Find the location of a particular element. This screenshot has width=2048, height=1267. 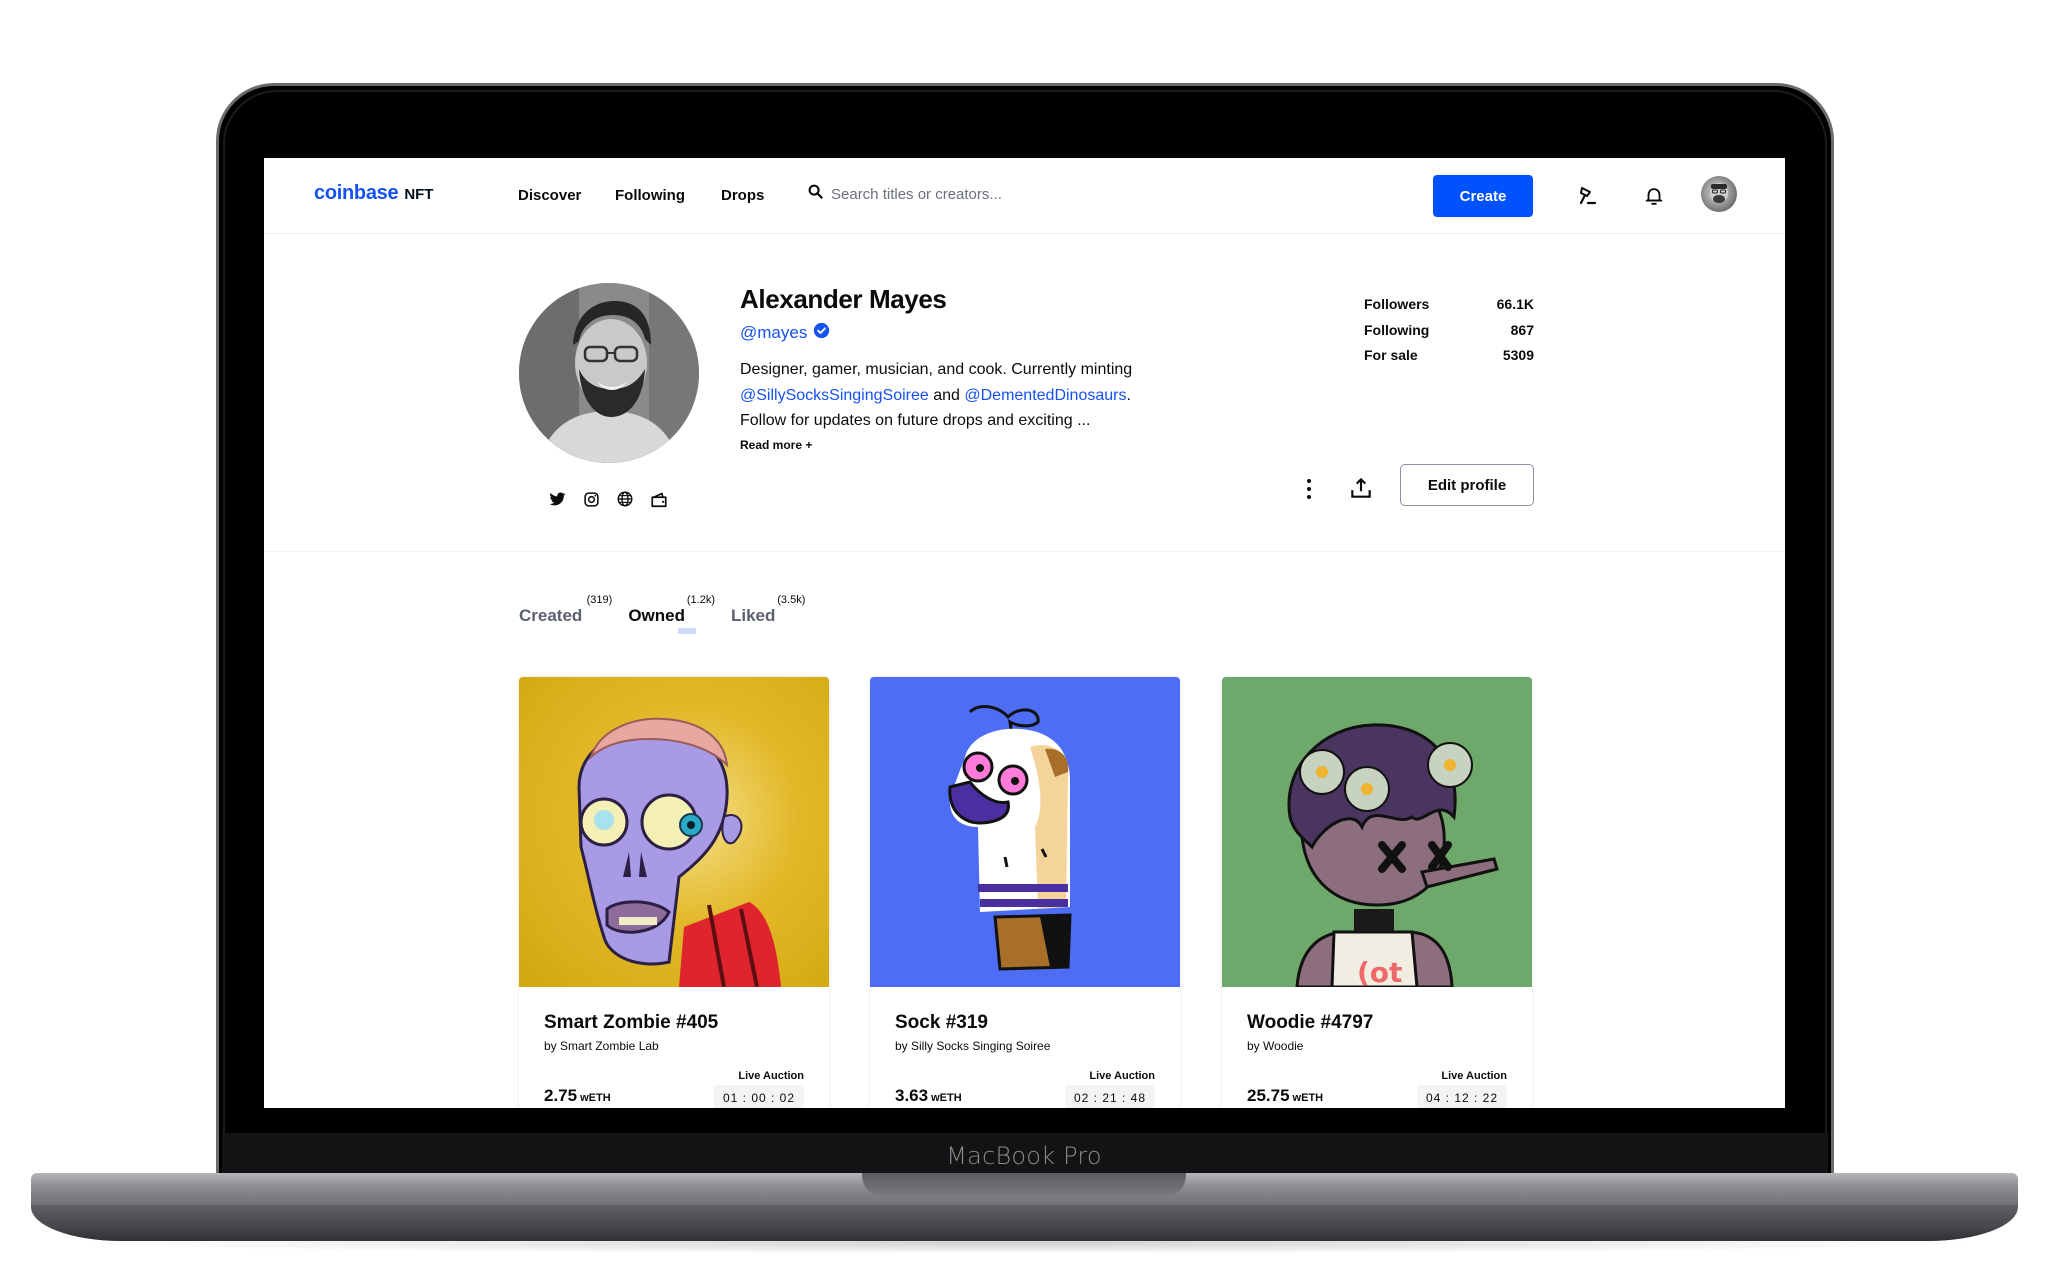

nft-price: 25.75 wETH is located at coordinates (1285, 1096).